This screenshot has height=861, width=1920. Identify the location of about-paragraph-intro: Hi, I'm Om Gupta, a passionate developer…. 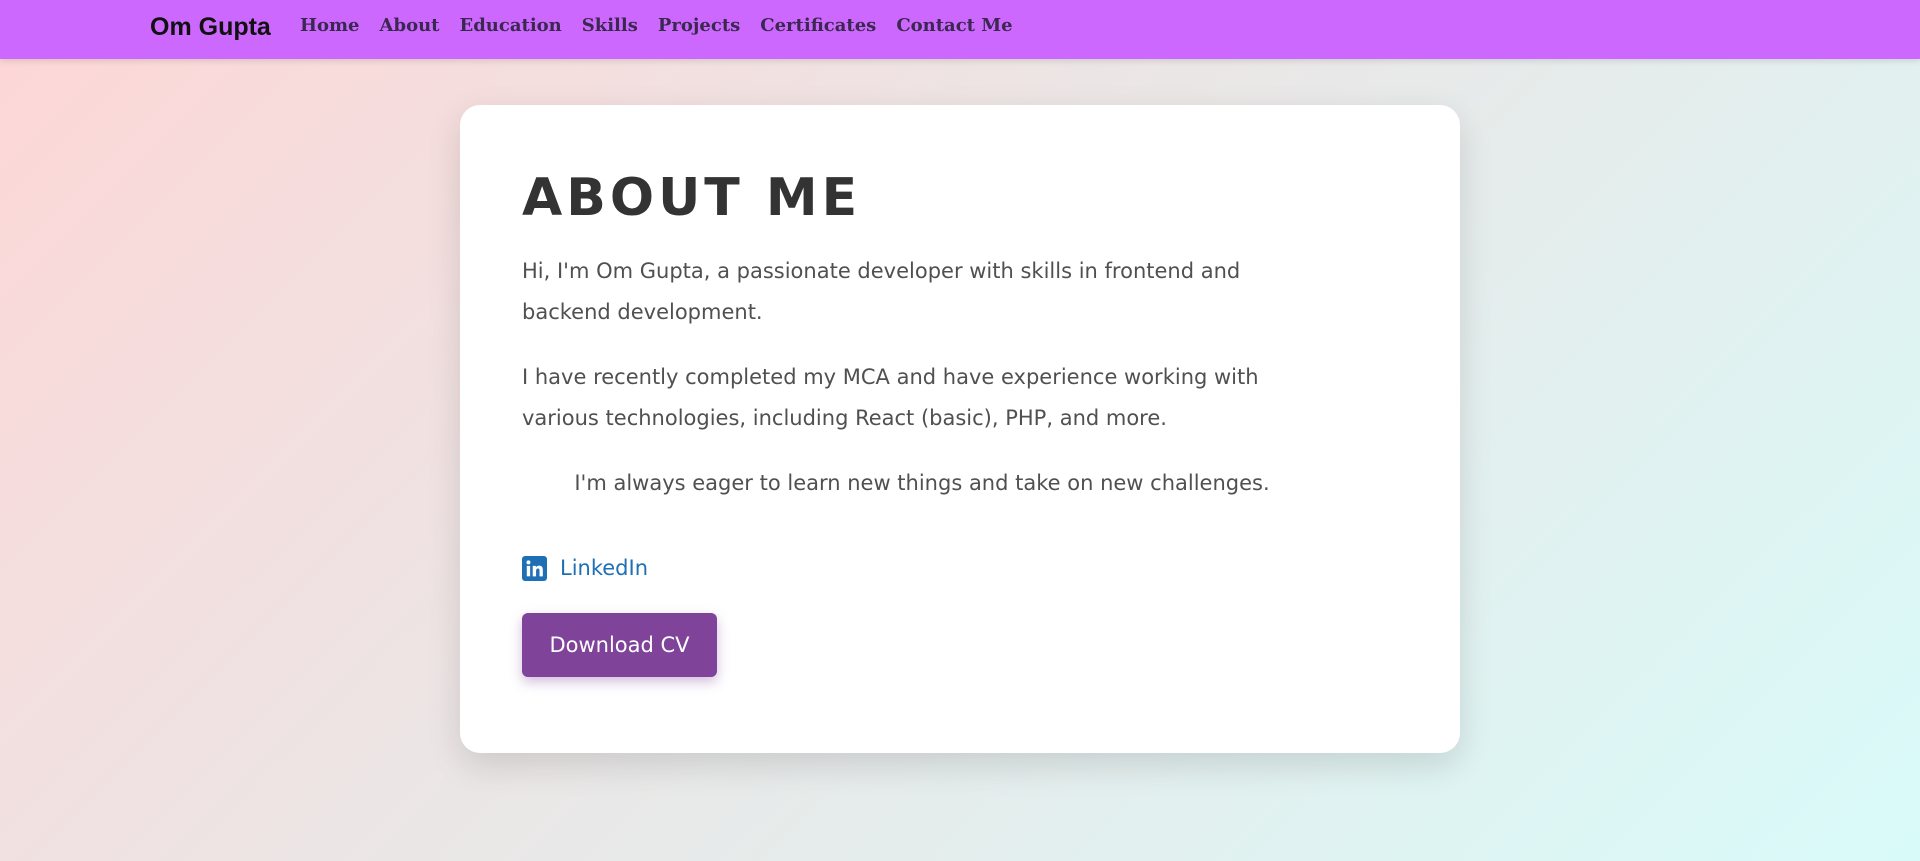
(881, 291).